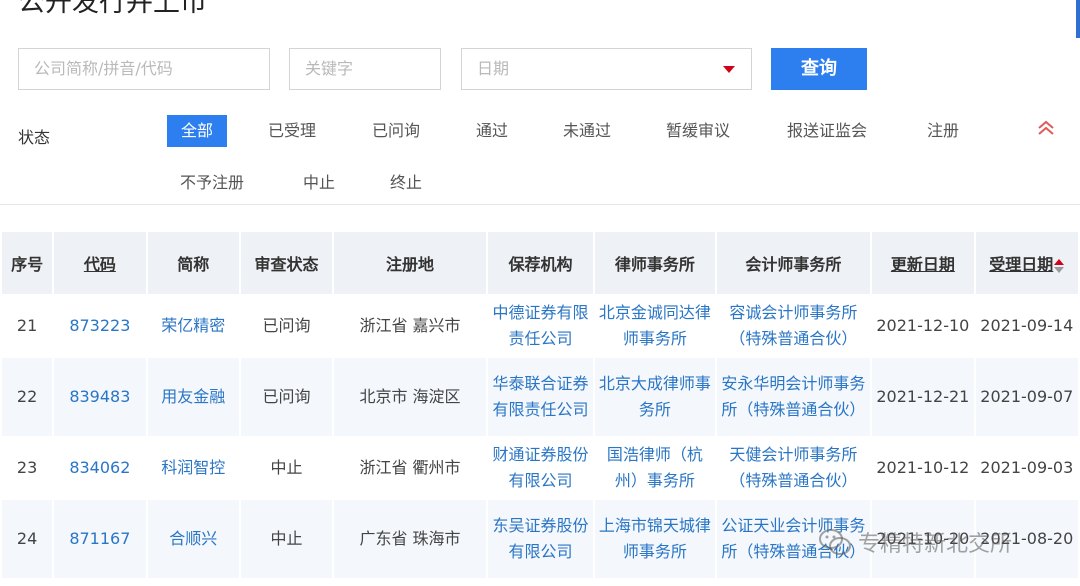 The width and height of the screenshot is (1080, 586). I want to click on status-option-all: 全部, so click(197, 131).